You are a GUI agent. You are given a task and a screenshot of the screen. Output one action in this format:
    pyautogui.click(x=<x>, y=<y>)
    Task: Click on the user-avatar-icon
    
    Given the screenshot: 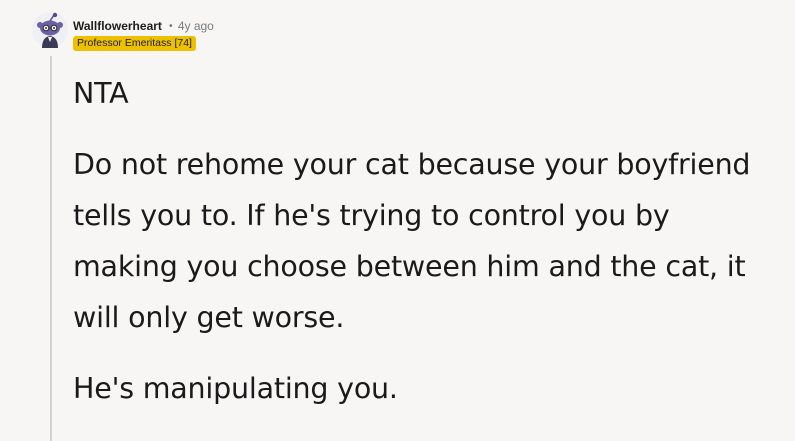 What is the action you would take?
    pyautogui.click(x=50, y=30)
    